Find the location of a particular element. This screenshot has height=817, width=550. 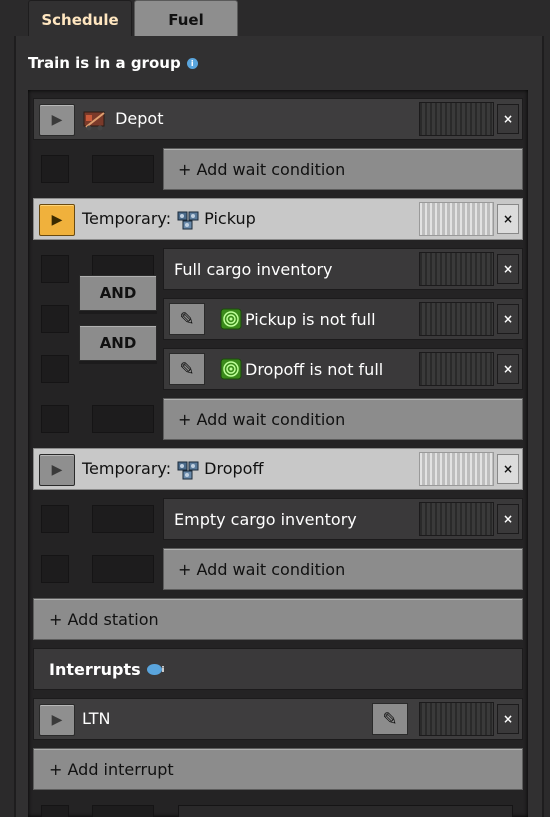

station-name-pickup: Pickup is located at coordinates (230, 218).